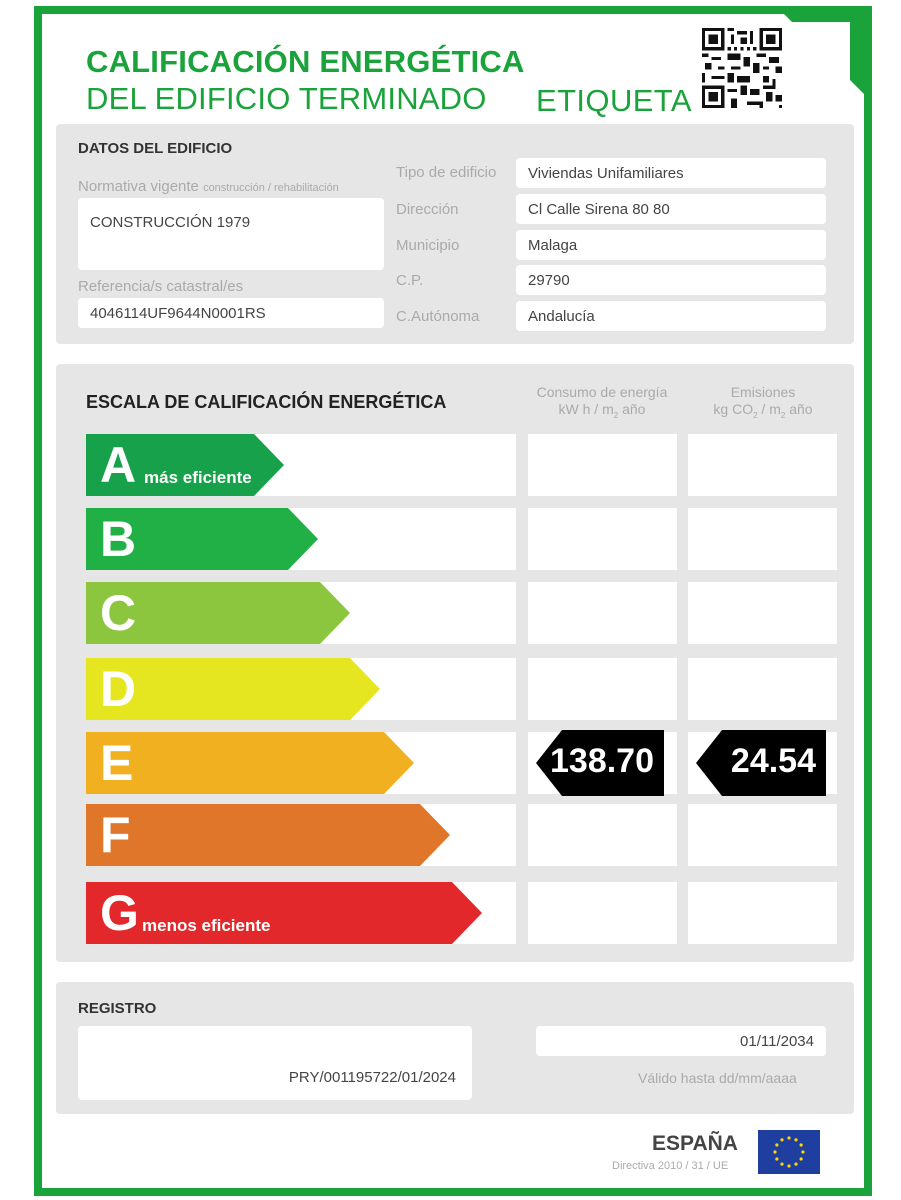  What do you see at coordinates (118, 539) in the screenshot?
I see `class-letter: B` at bounding box center [118, 539].